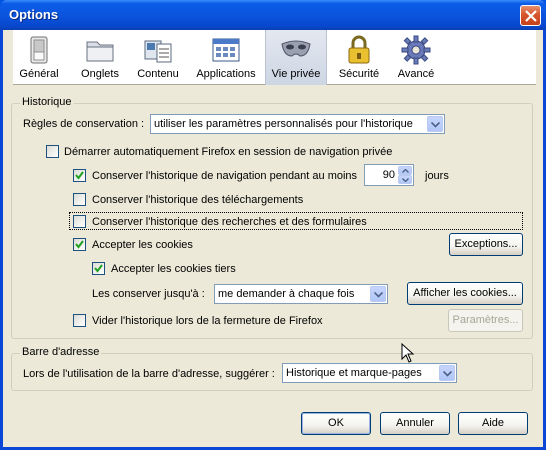 The image size is (546, 450). What do you see at coordinates (158, 74) in the screenshot?
I see `tab-label: Contenu` at bounding box center [158, 74].